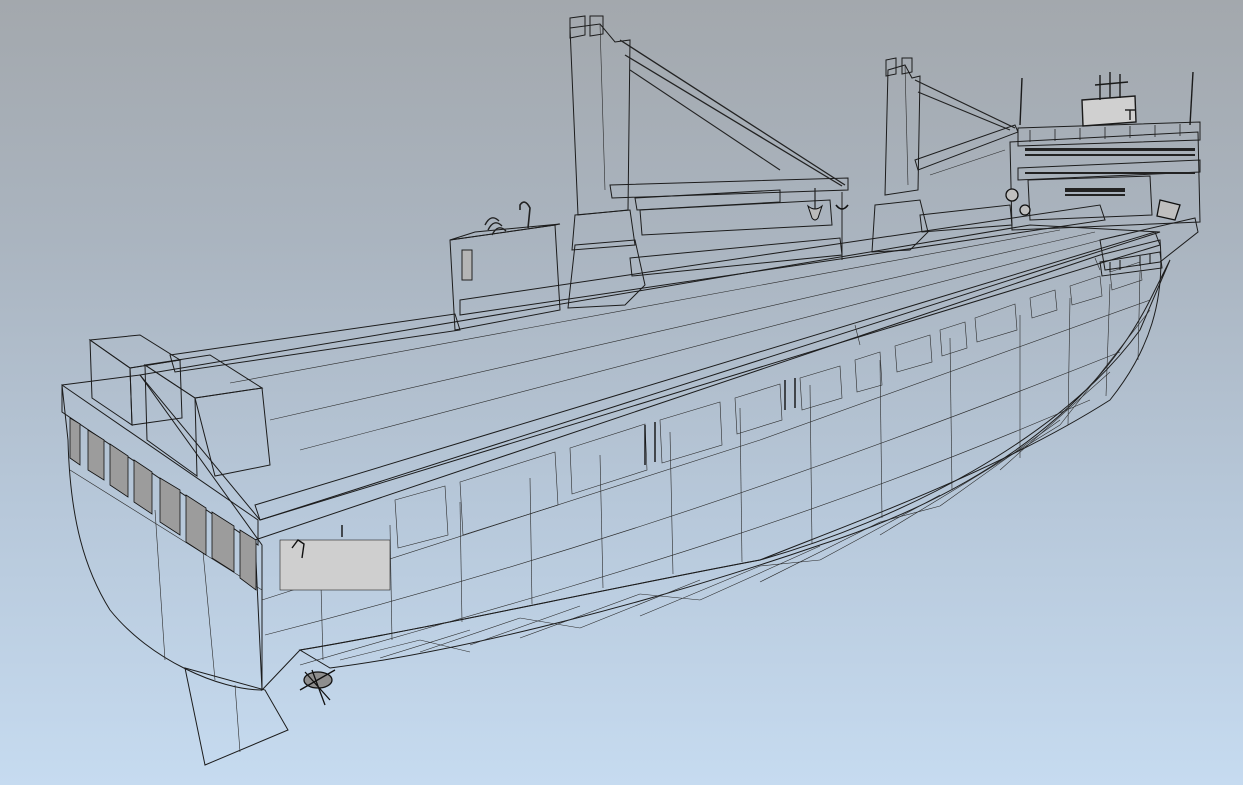 This screenshot has height=785, width=1243. Describe the element at coordinates (729, 149) in the screenshot. I see `aft-crane-jib` at that location.